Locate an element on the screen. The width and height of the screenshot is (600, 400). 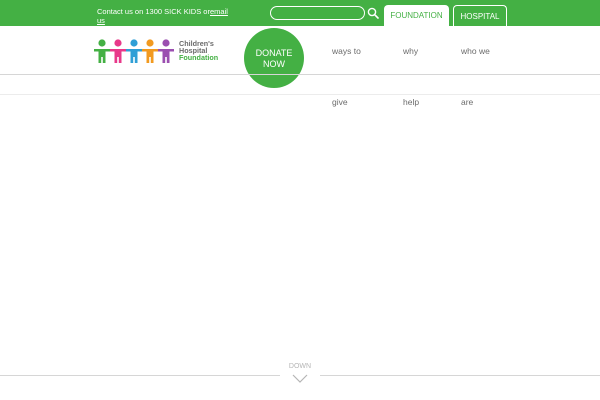
tab-hospital: HOSPITAL is located at coordinates (480, 15).